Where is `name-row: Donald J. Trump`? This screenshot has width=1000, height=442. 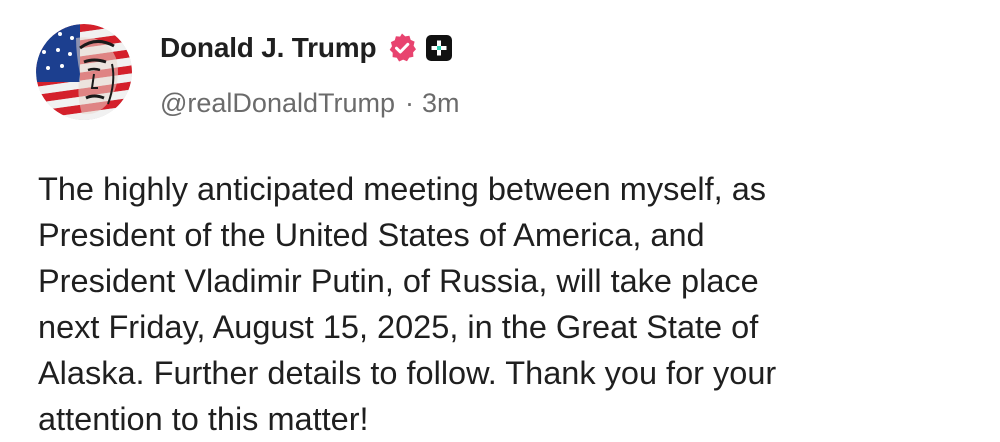
name-row: Donald J. Trump is located at coordinates (310, 48).